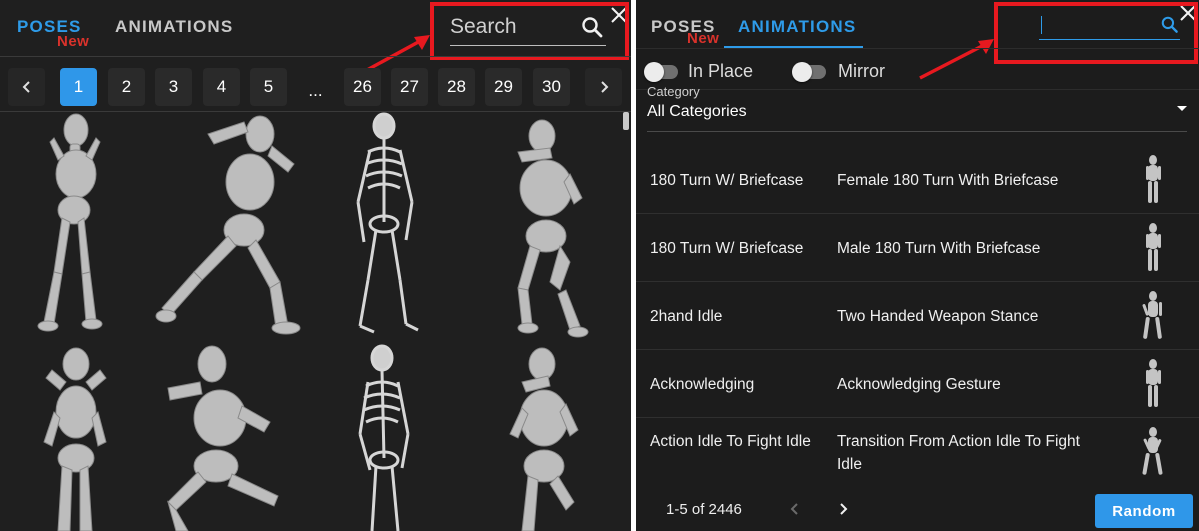 This screenshot has width=1199, height=531. I want to click on page-button: 30, so click(551, 87).